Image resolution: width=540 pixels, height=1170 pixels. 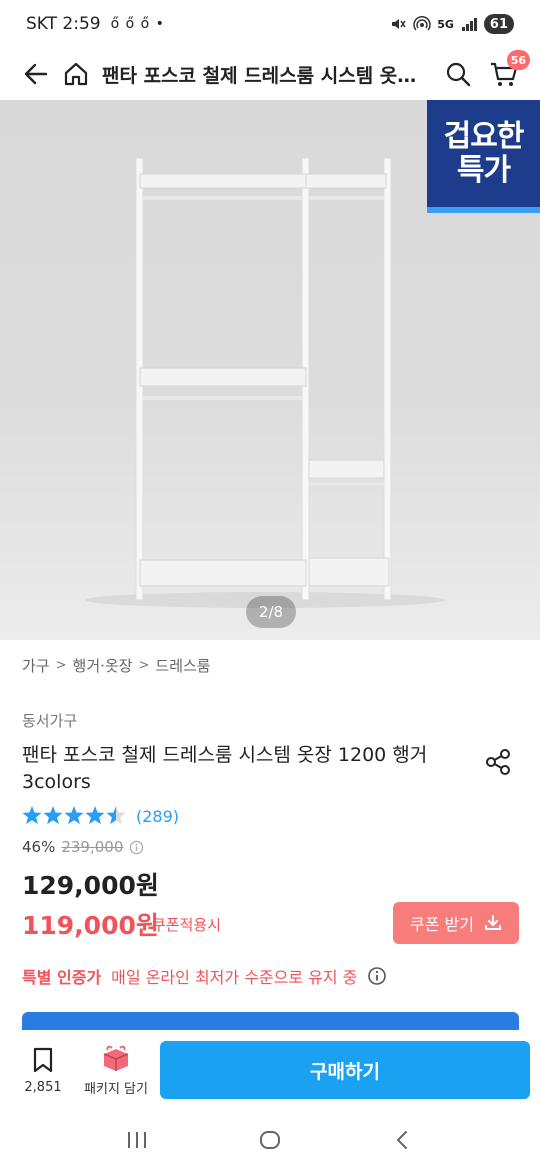 I want to click on rating-stars-icon, so click(x=74, y=815).